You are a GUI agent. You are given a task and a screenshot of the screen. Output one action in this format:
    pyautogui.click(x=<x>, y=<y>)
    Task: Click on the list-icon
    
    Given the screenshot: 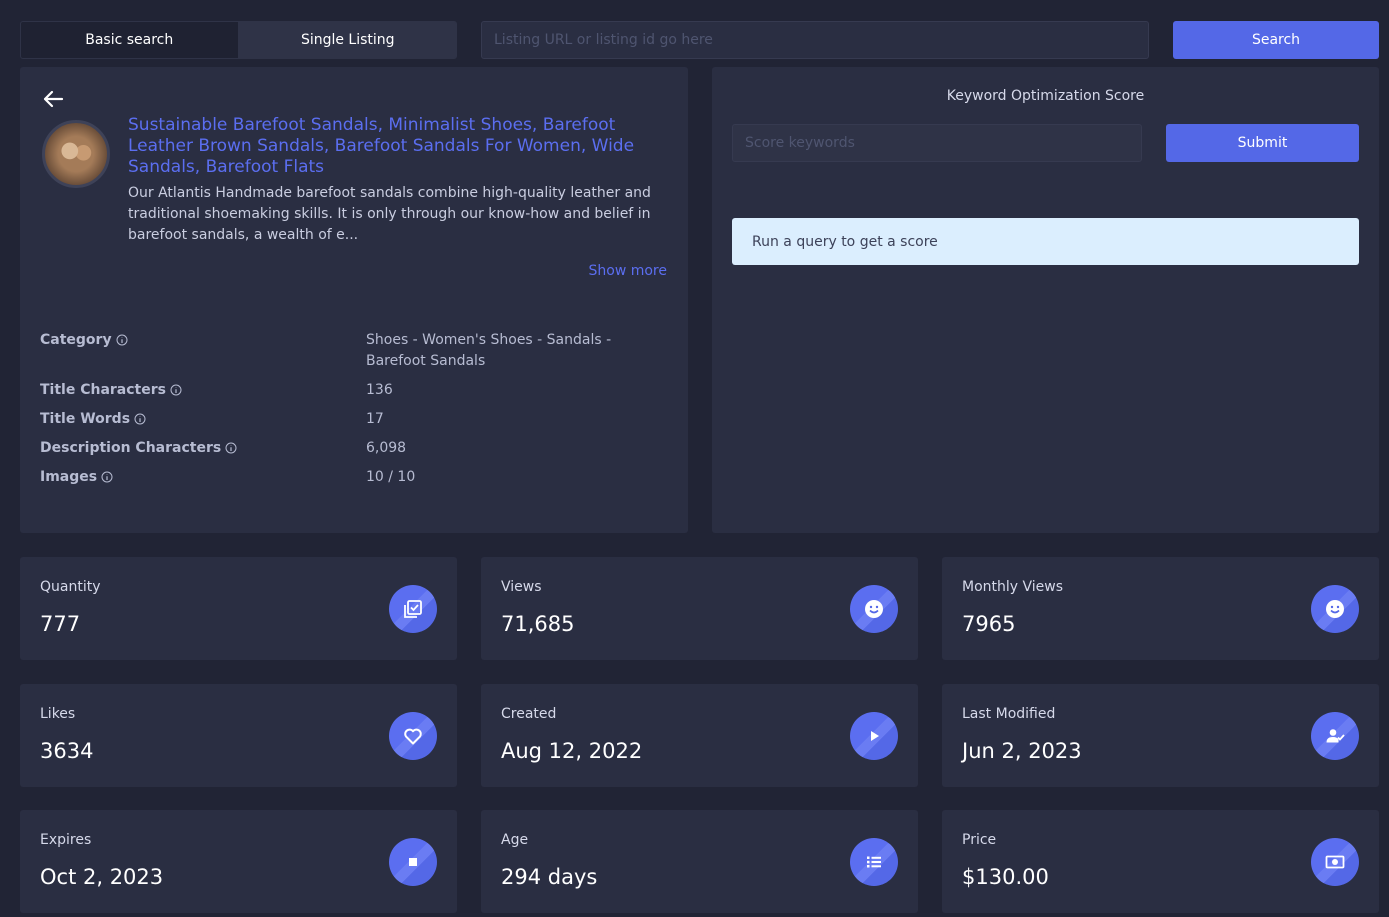 What is the action you would take?
    pyautogui.click(x=874, y=862)
    